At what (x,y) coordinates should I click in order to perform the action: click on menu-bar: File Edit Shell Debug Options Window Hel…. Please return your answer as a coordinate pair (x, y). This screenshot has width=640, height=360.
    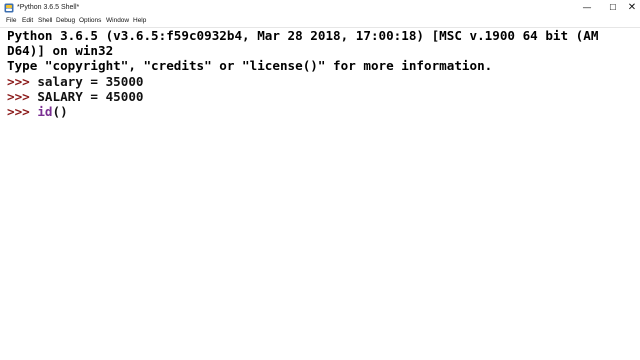
    Looking at the image, I should click on (320, 21).